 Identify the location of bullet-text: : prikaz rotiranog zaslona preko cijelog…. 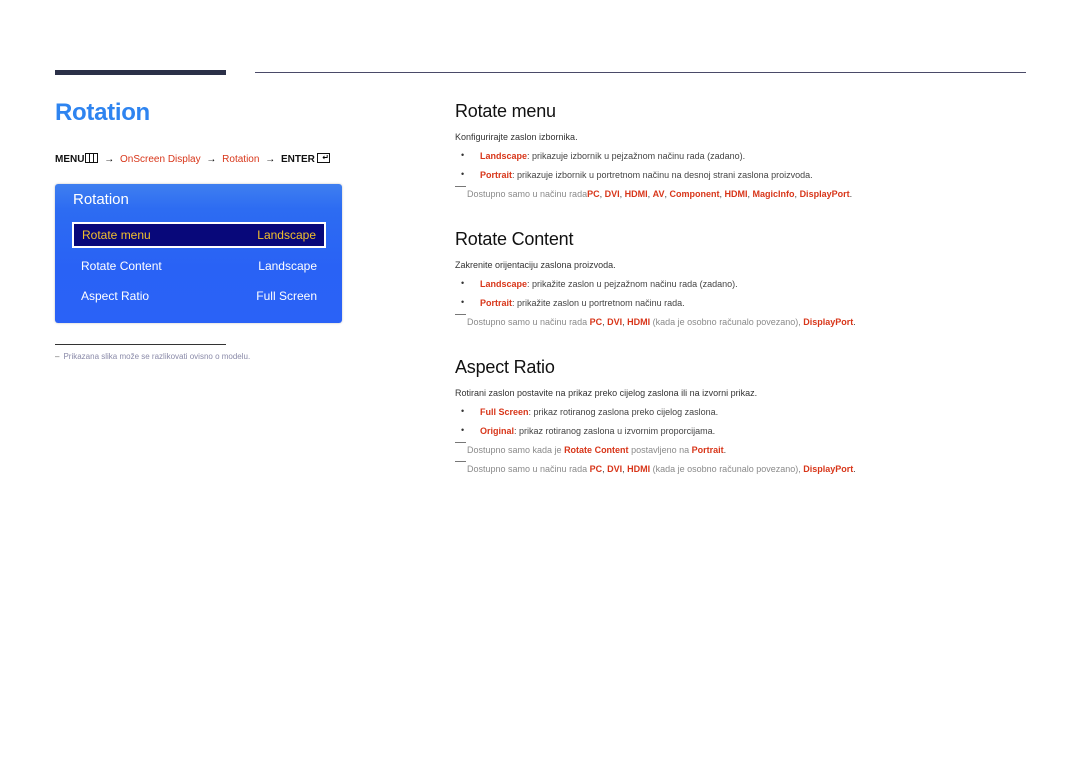
(623, 412).